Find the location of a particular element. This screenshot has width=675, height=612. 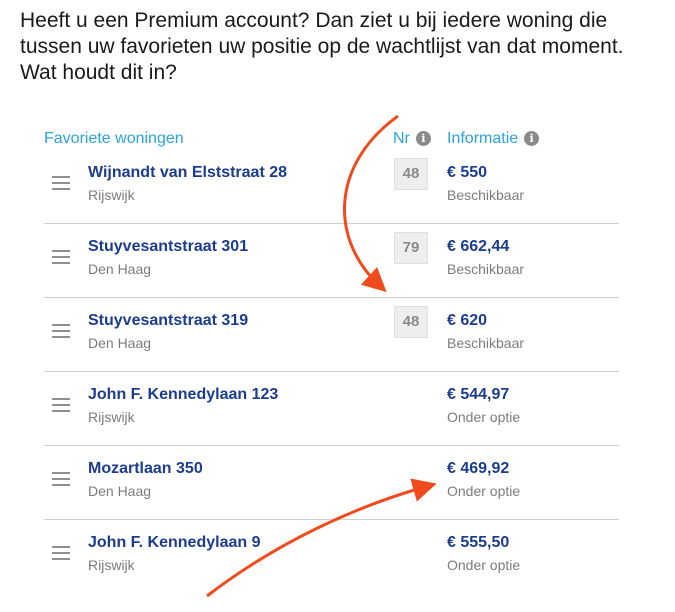

annotation-arrow-top is located at coordinates (371, 203).